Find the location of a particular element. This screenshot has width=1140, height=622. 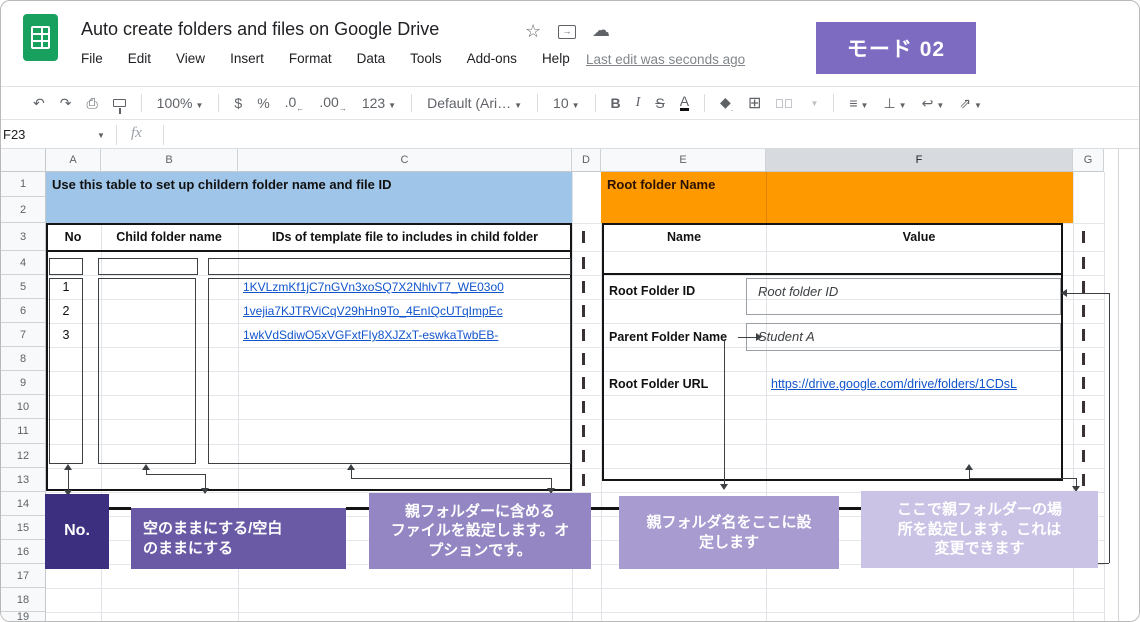

increase-decimal-button: .00→ is located at coordinates (332, 103).